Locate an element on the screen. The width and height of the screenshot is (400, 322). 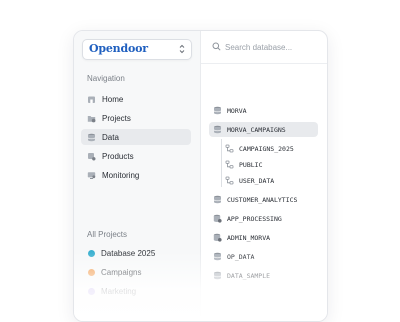
search-bar is located at coordinates (264, 47).